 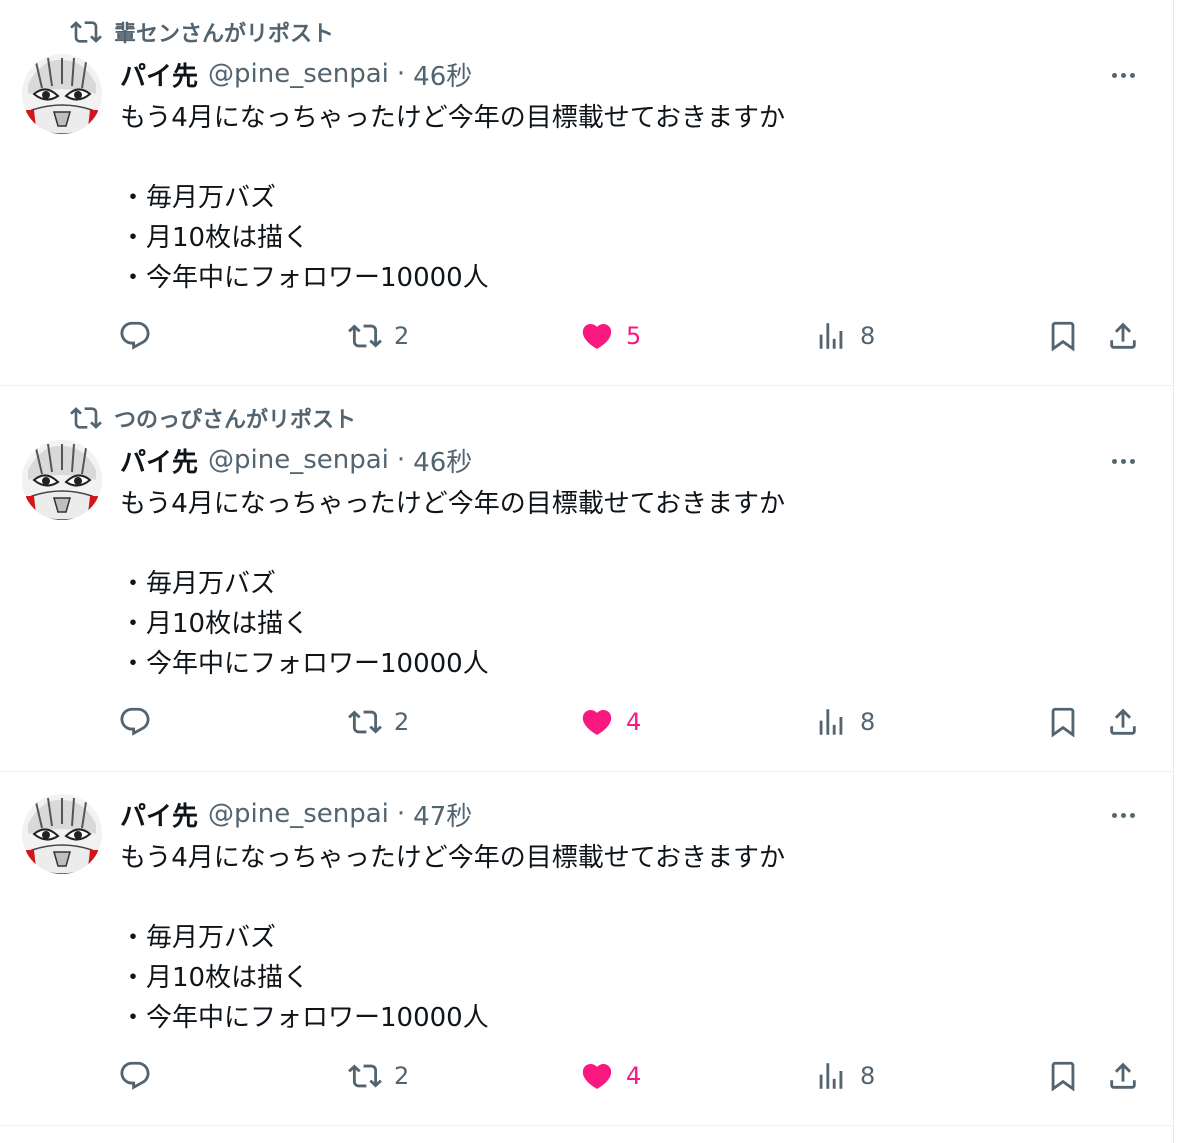 I want to click on like-button: 4, so click(x=610, y=1076).